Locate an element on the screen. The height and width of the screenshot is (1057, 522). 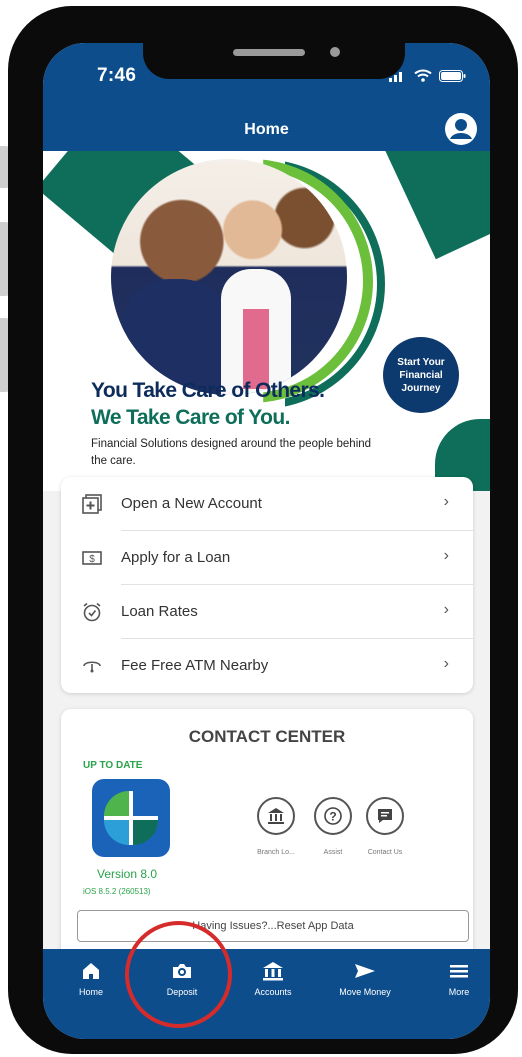
contact-us-label: Contact Us is located at coordinates (385, 852).